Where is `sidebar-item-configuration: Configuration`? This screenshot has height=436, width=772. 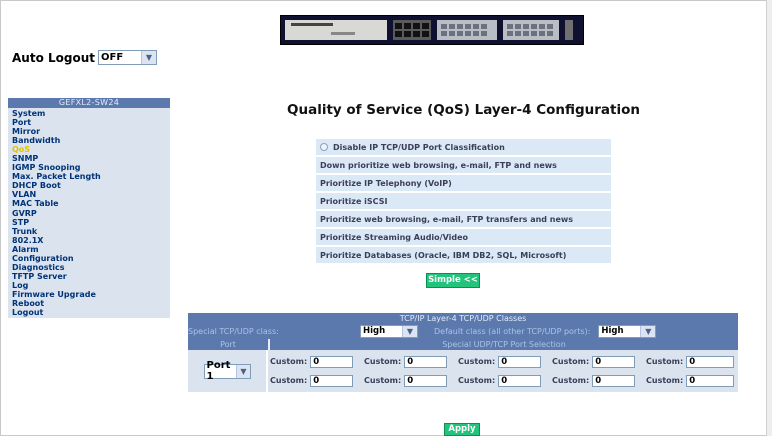
sidebar-item-configuration: Configuration is located at coordinates (89, 258).